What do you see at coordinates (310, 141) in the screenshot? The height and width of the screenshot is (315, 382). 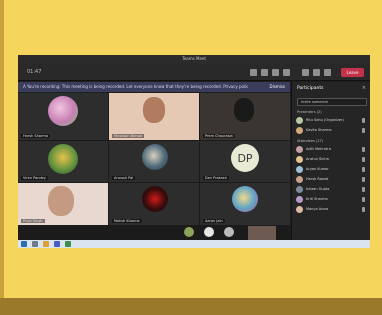 I see `attendees-header: Attendees (17)` at bounding box center [310, 141].